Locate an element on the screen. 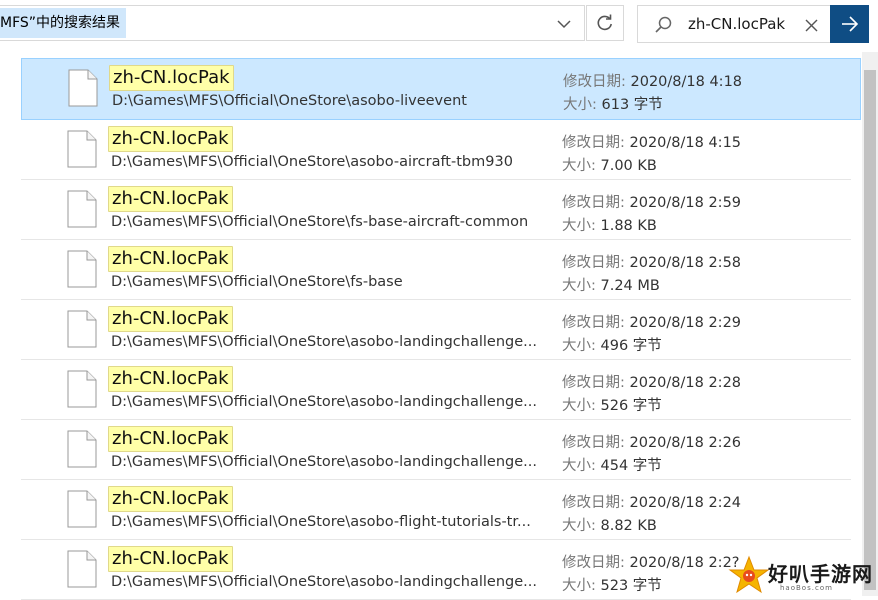 The height and width of the screenshot is (600, 878). file-path: D:\Games\MFS\Official\OneStore\fs-base is located at coordinates (257, 282).